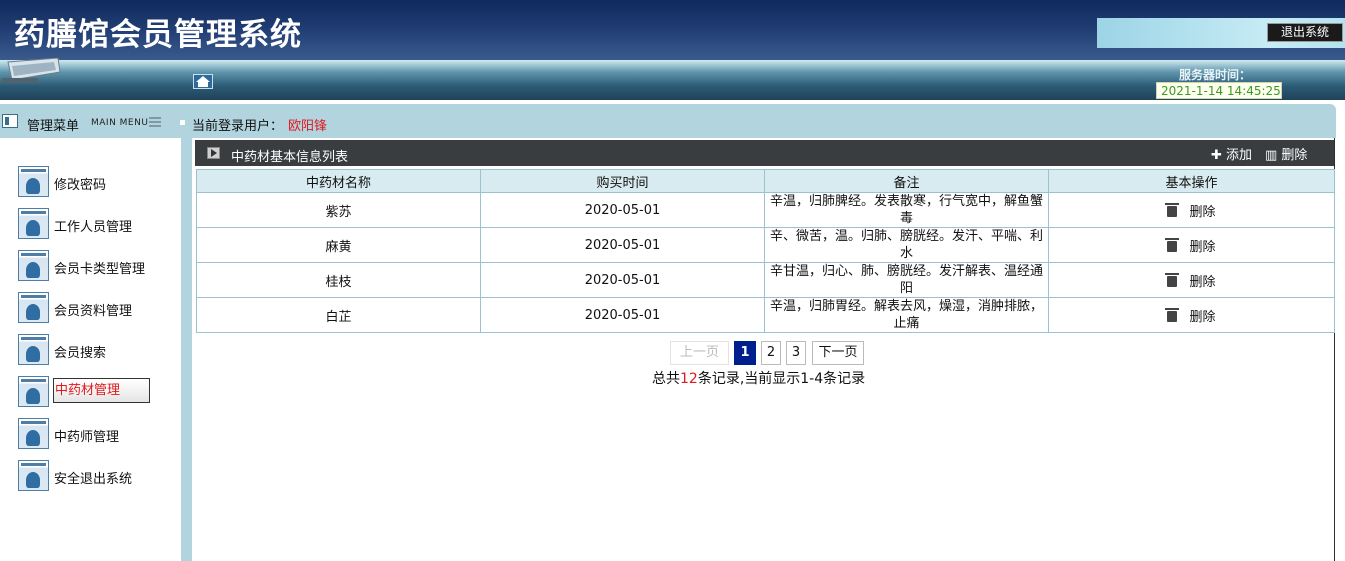  I want to click on app-title: 药膳馆会员管理系统, so click(158, 35).